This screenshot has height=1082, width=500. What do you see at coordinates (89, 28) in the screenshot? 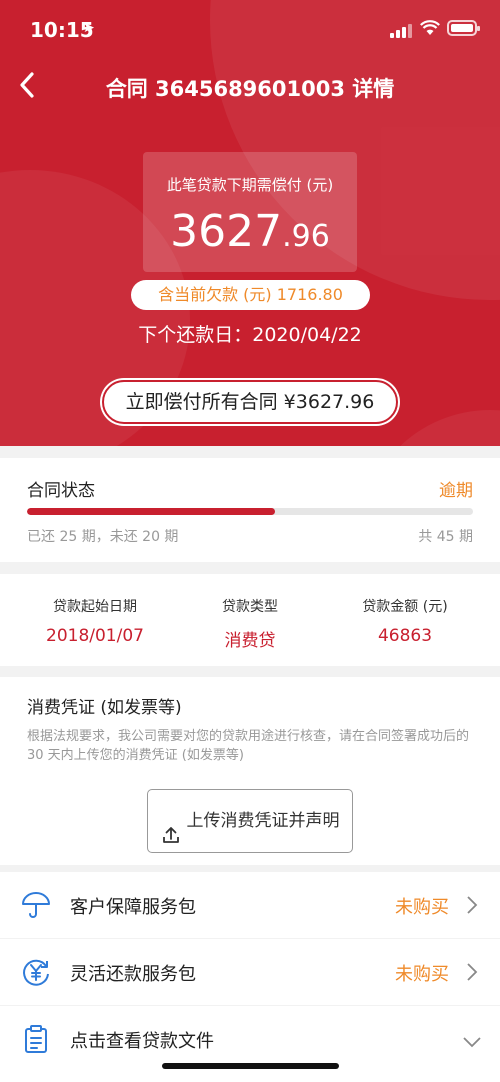
I see `location-arrow-icon: ➤` at bounding box center [89, 28].